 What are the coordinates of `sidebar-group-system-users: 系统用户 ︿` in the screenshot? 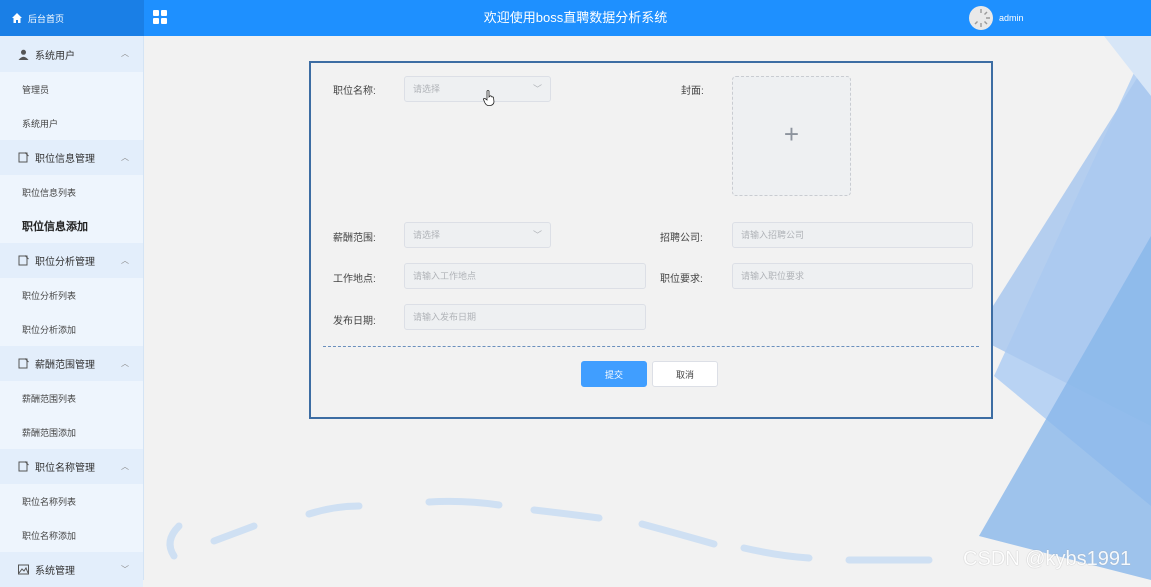 It's located at (71, 54).